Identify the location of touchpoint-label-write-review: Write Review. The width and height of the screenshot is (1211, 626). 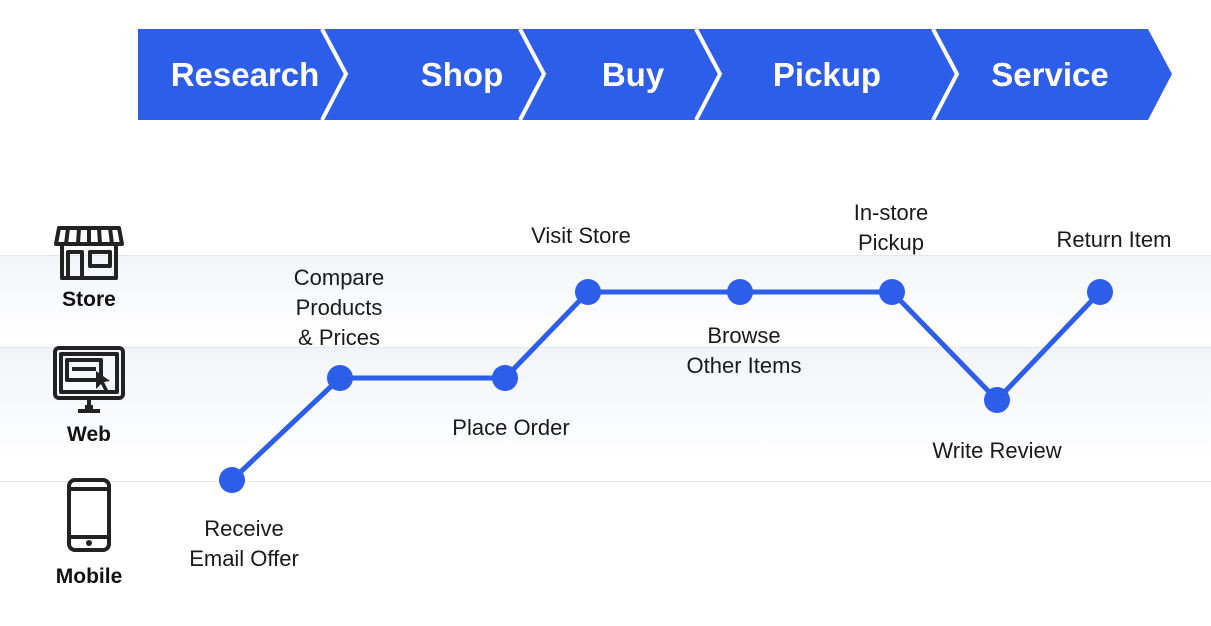
(997, 450).